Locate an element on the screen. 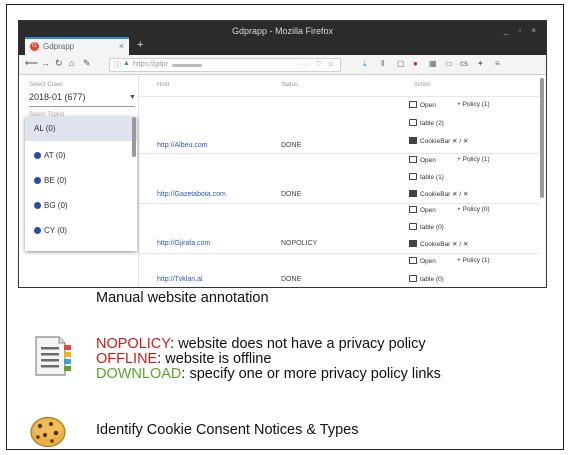  action-header: Action is located at coordinates (422, 85).